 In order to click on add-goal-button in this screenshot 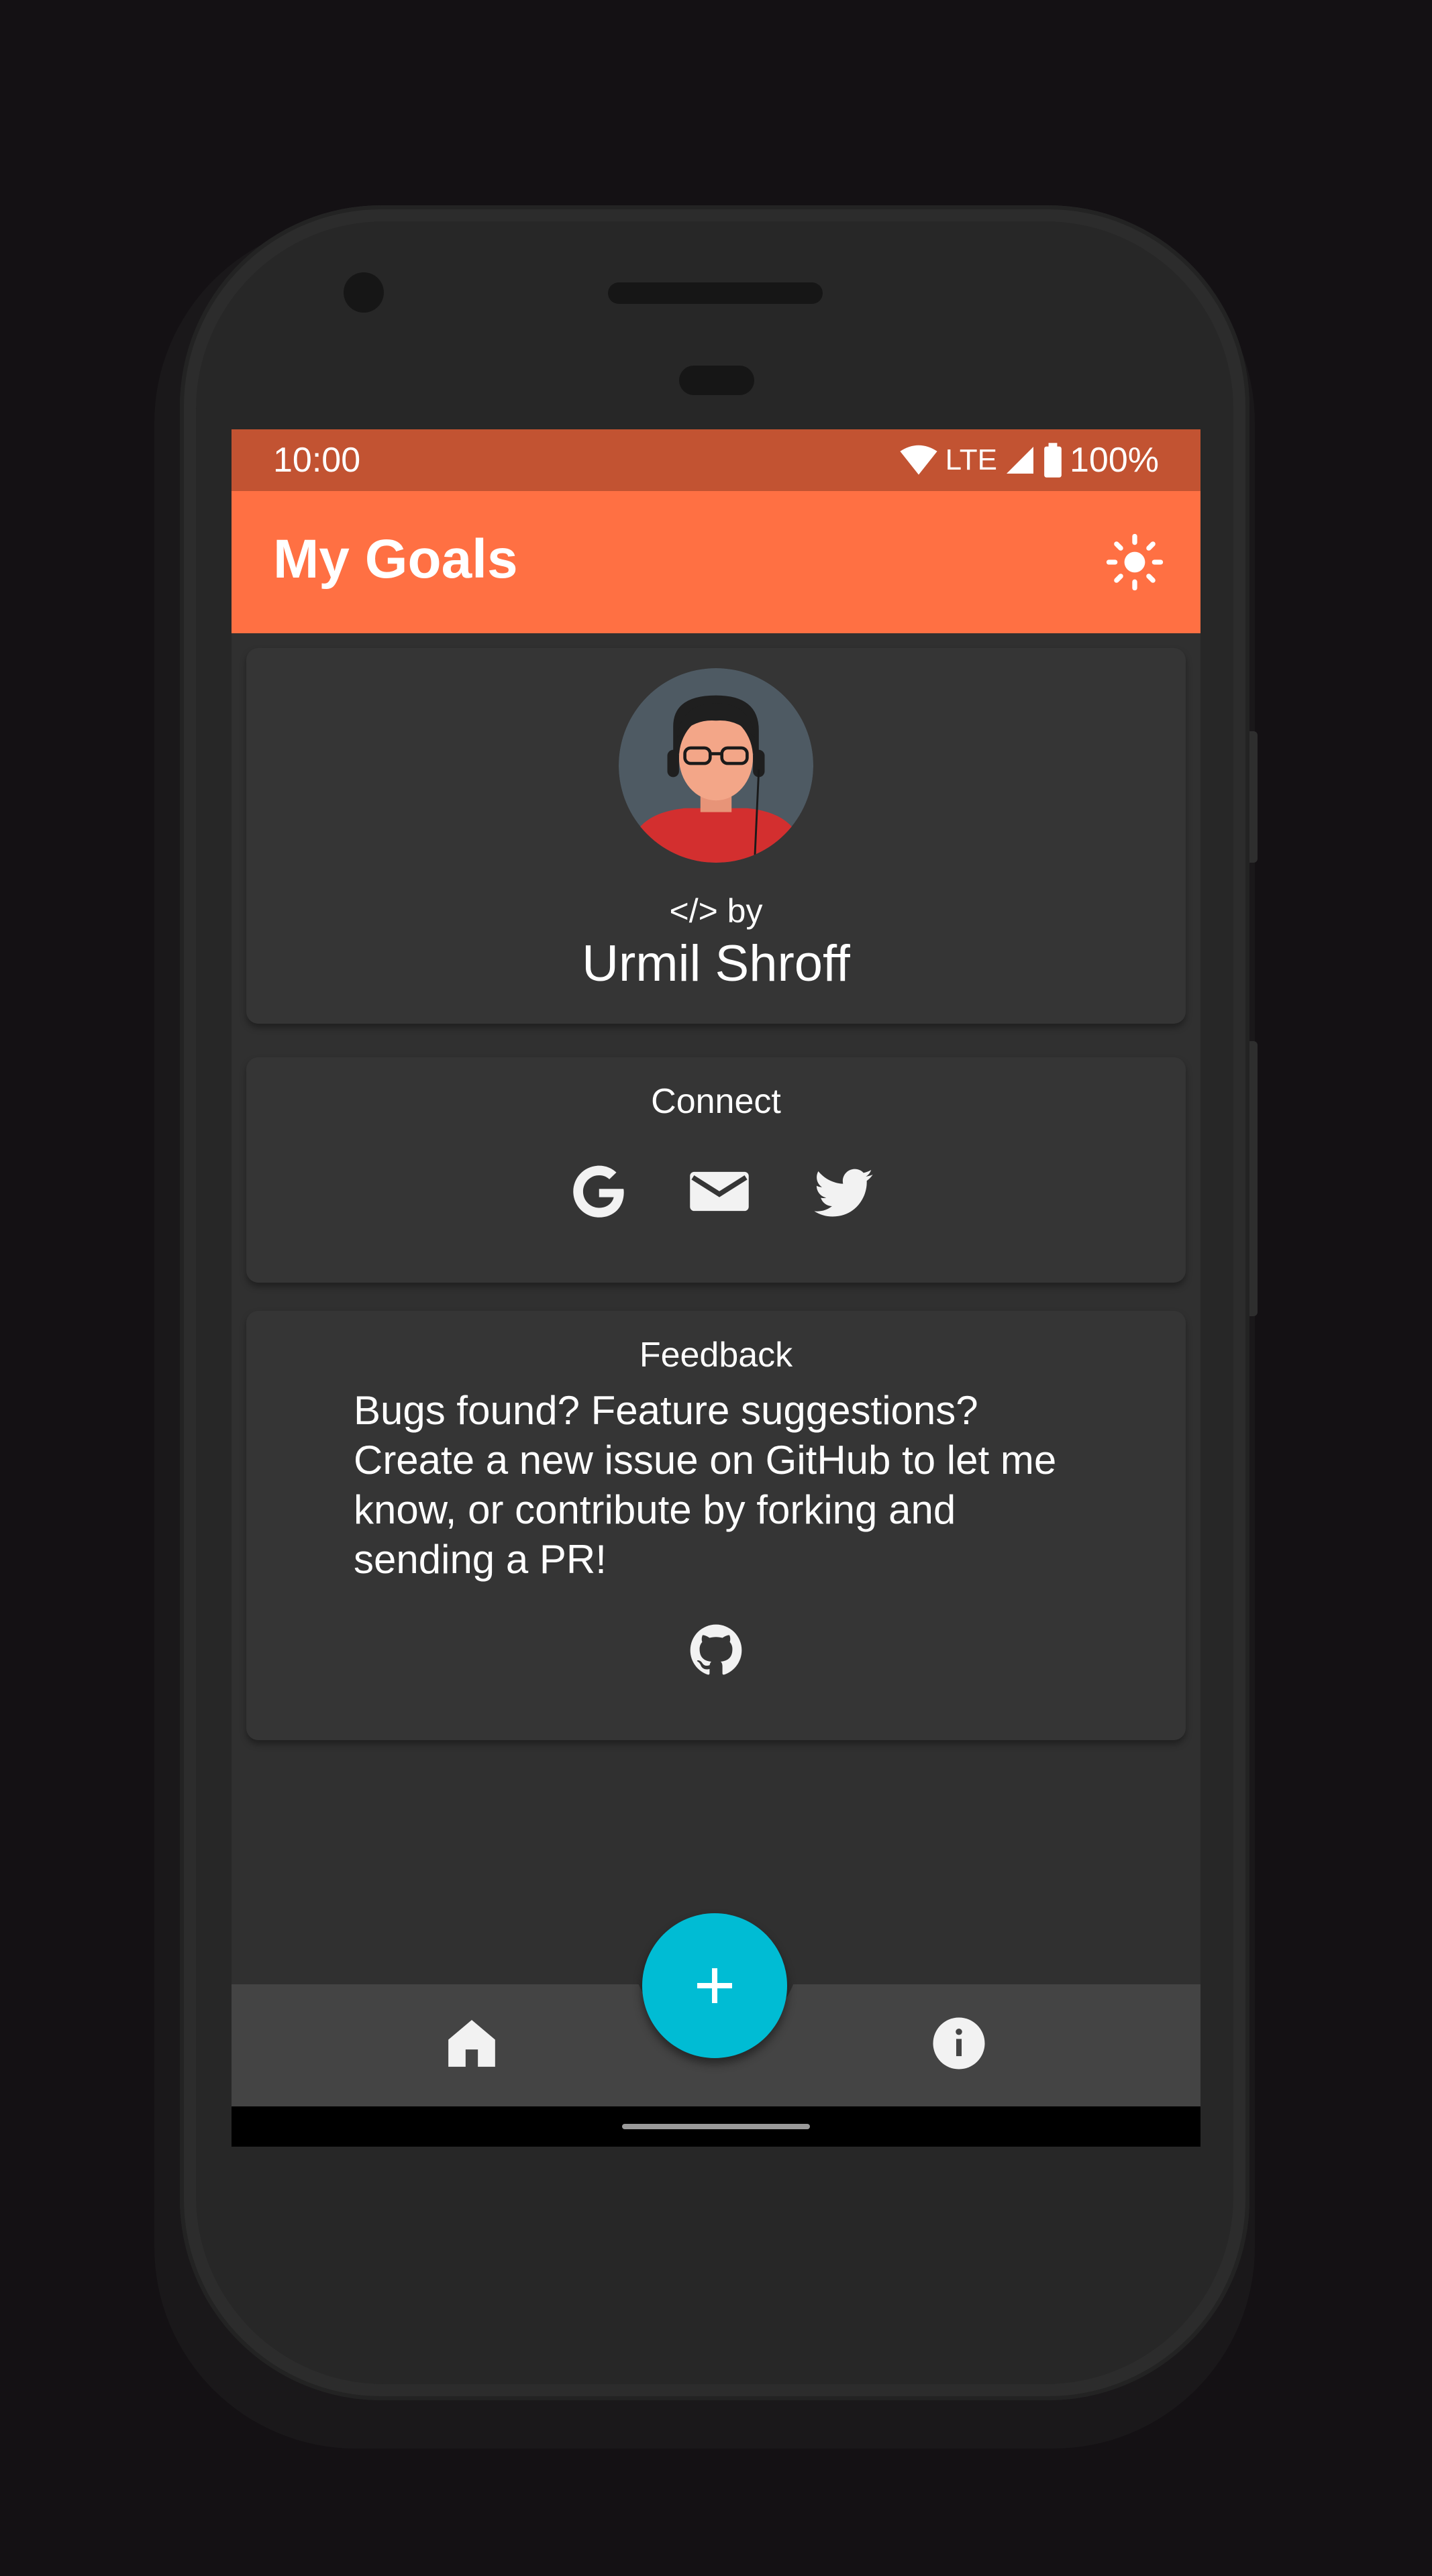, I will do `click(714, 1985)`.